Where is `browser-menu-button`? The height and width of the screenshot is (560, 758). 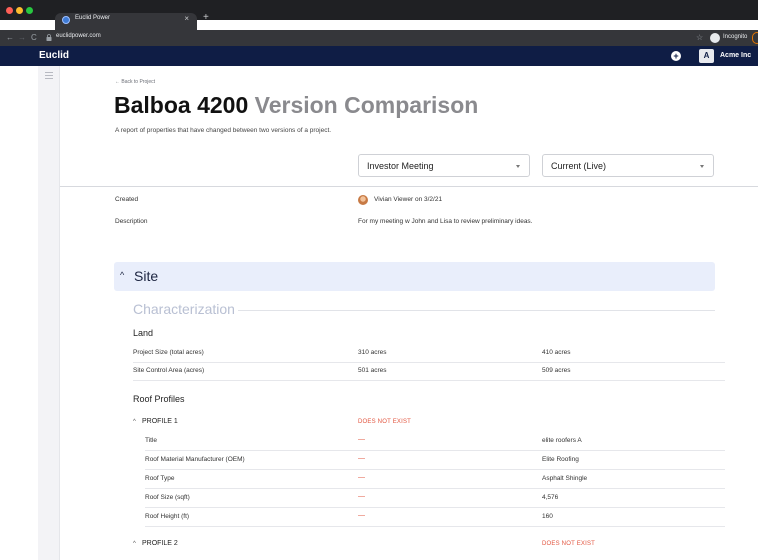 browser-menu-button is located at coordinates (755, 38).